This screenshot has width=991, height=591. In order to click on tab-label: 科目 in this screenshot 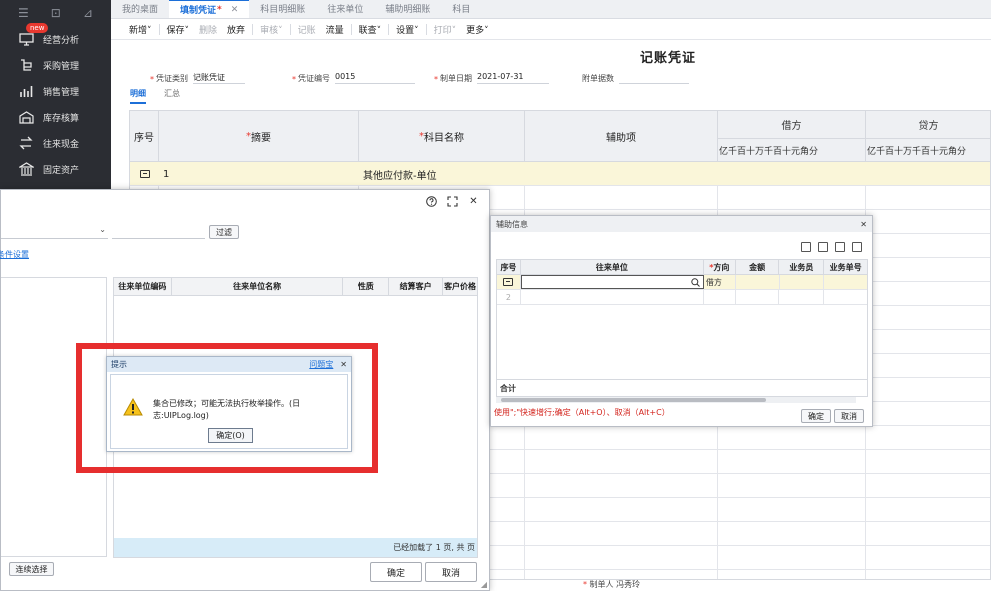, I will do `click(461, 10)`.